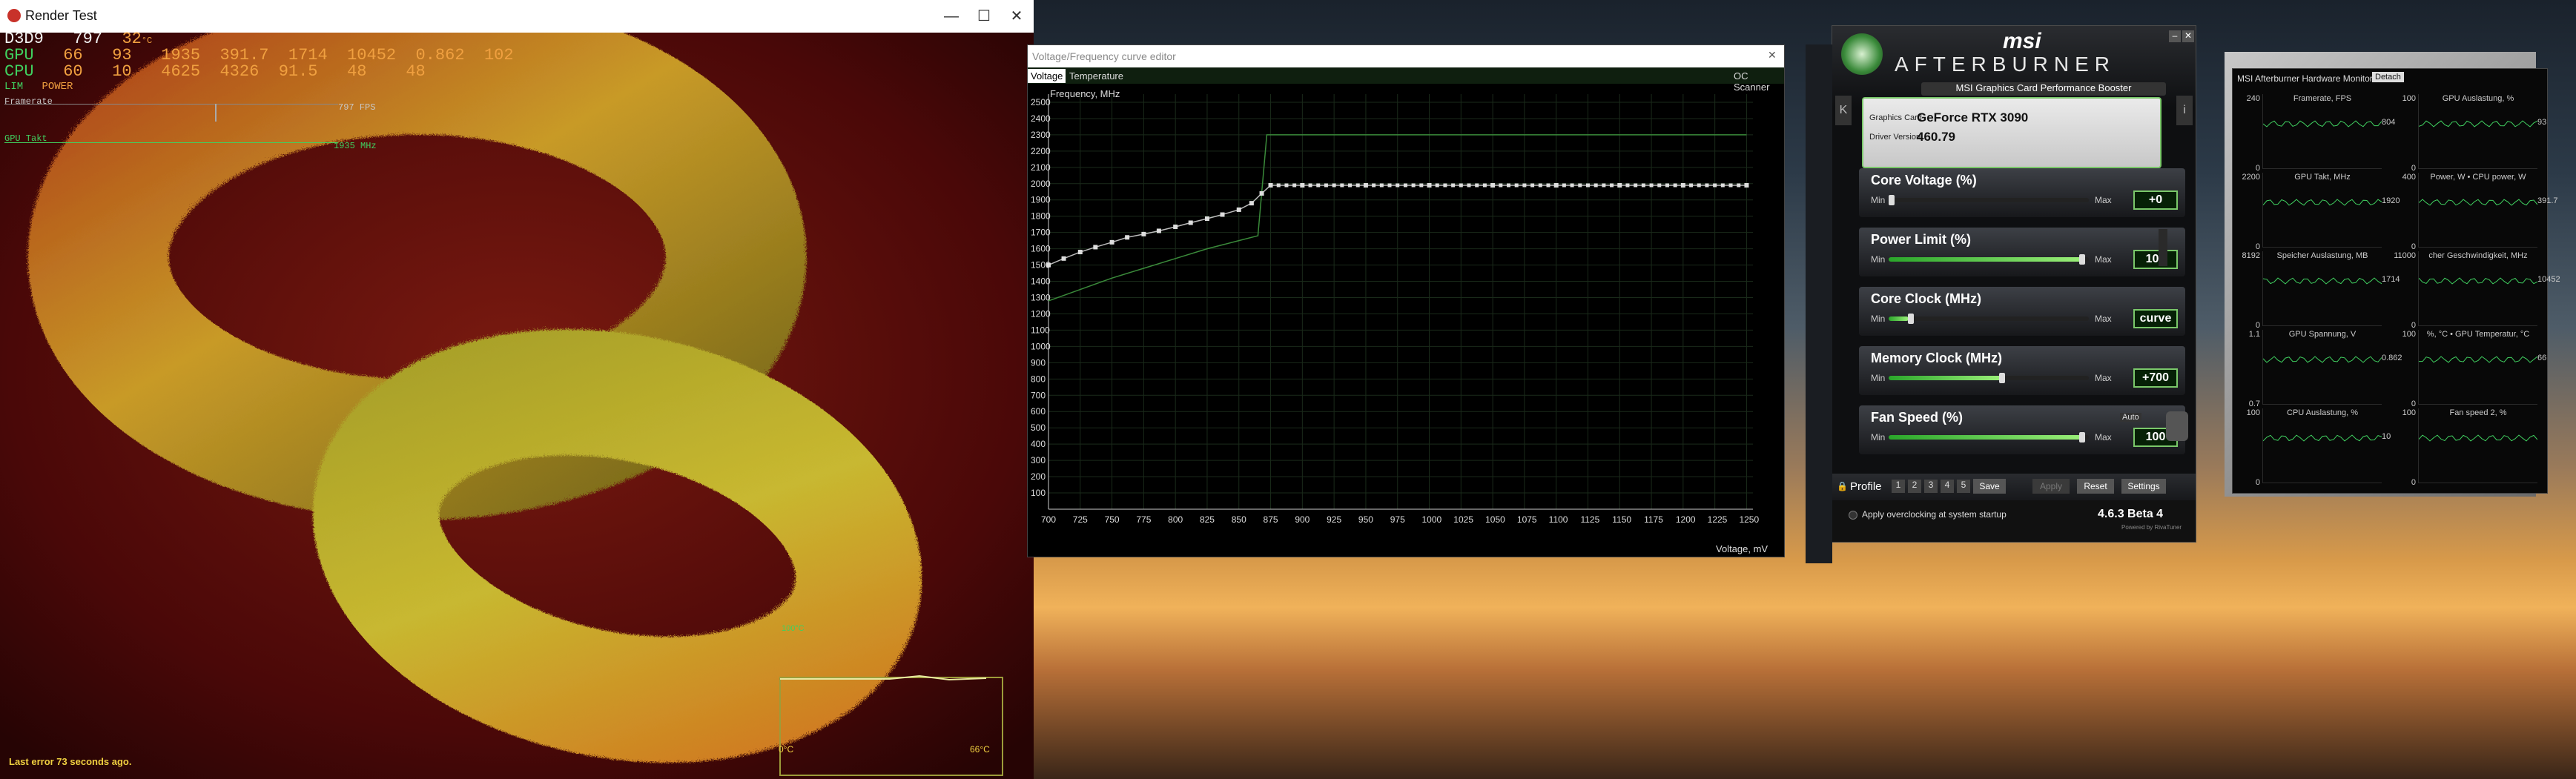 The width and height of the screenshot is (2576, 779). What do you see at coordinates (2177, 426) in the screenshot?
I see `fan-auto-icon` at bounding box center [2177, 426].